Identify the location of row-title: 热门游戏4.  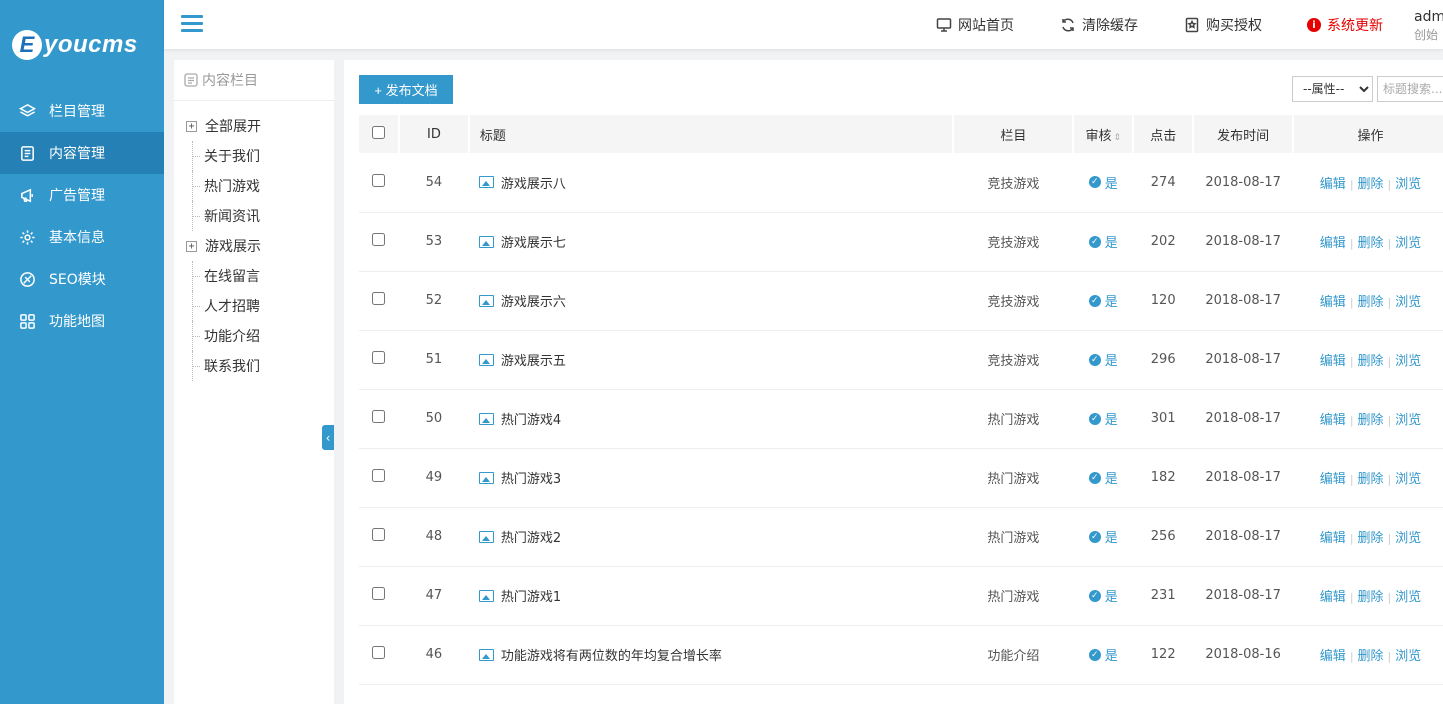
(531, 420).